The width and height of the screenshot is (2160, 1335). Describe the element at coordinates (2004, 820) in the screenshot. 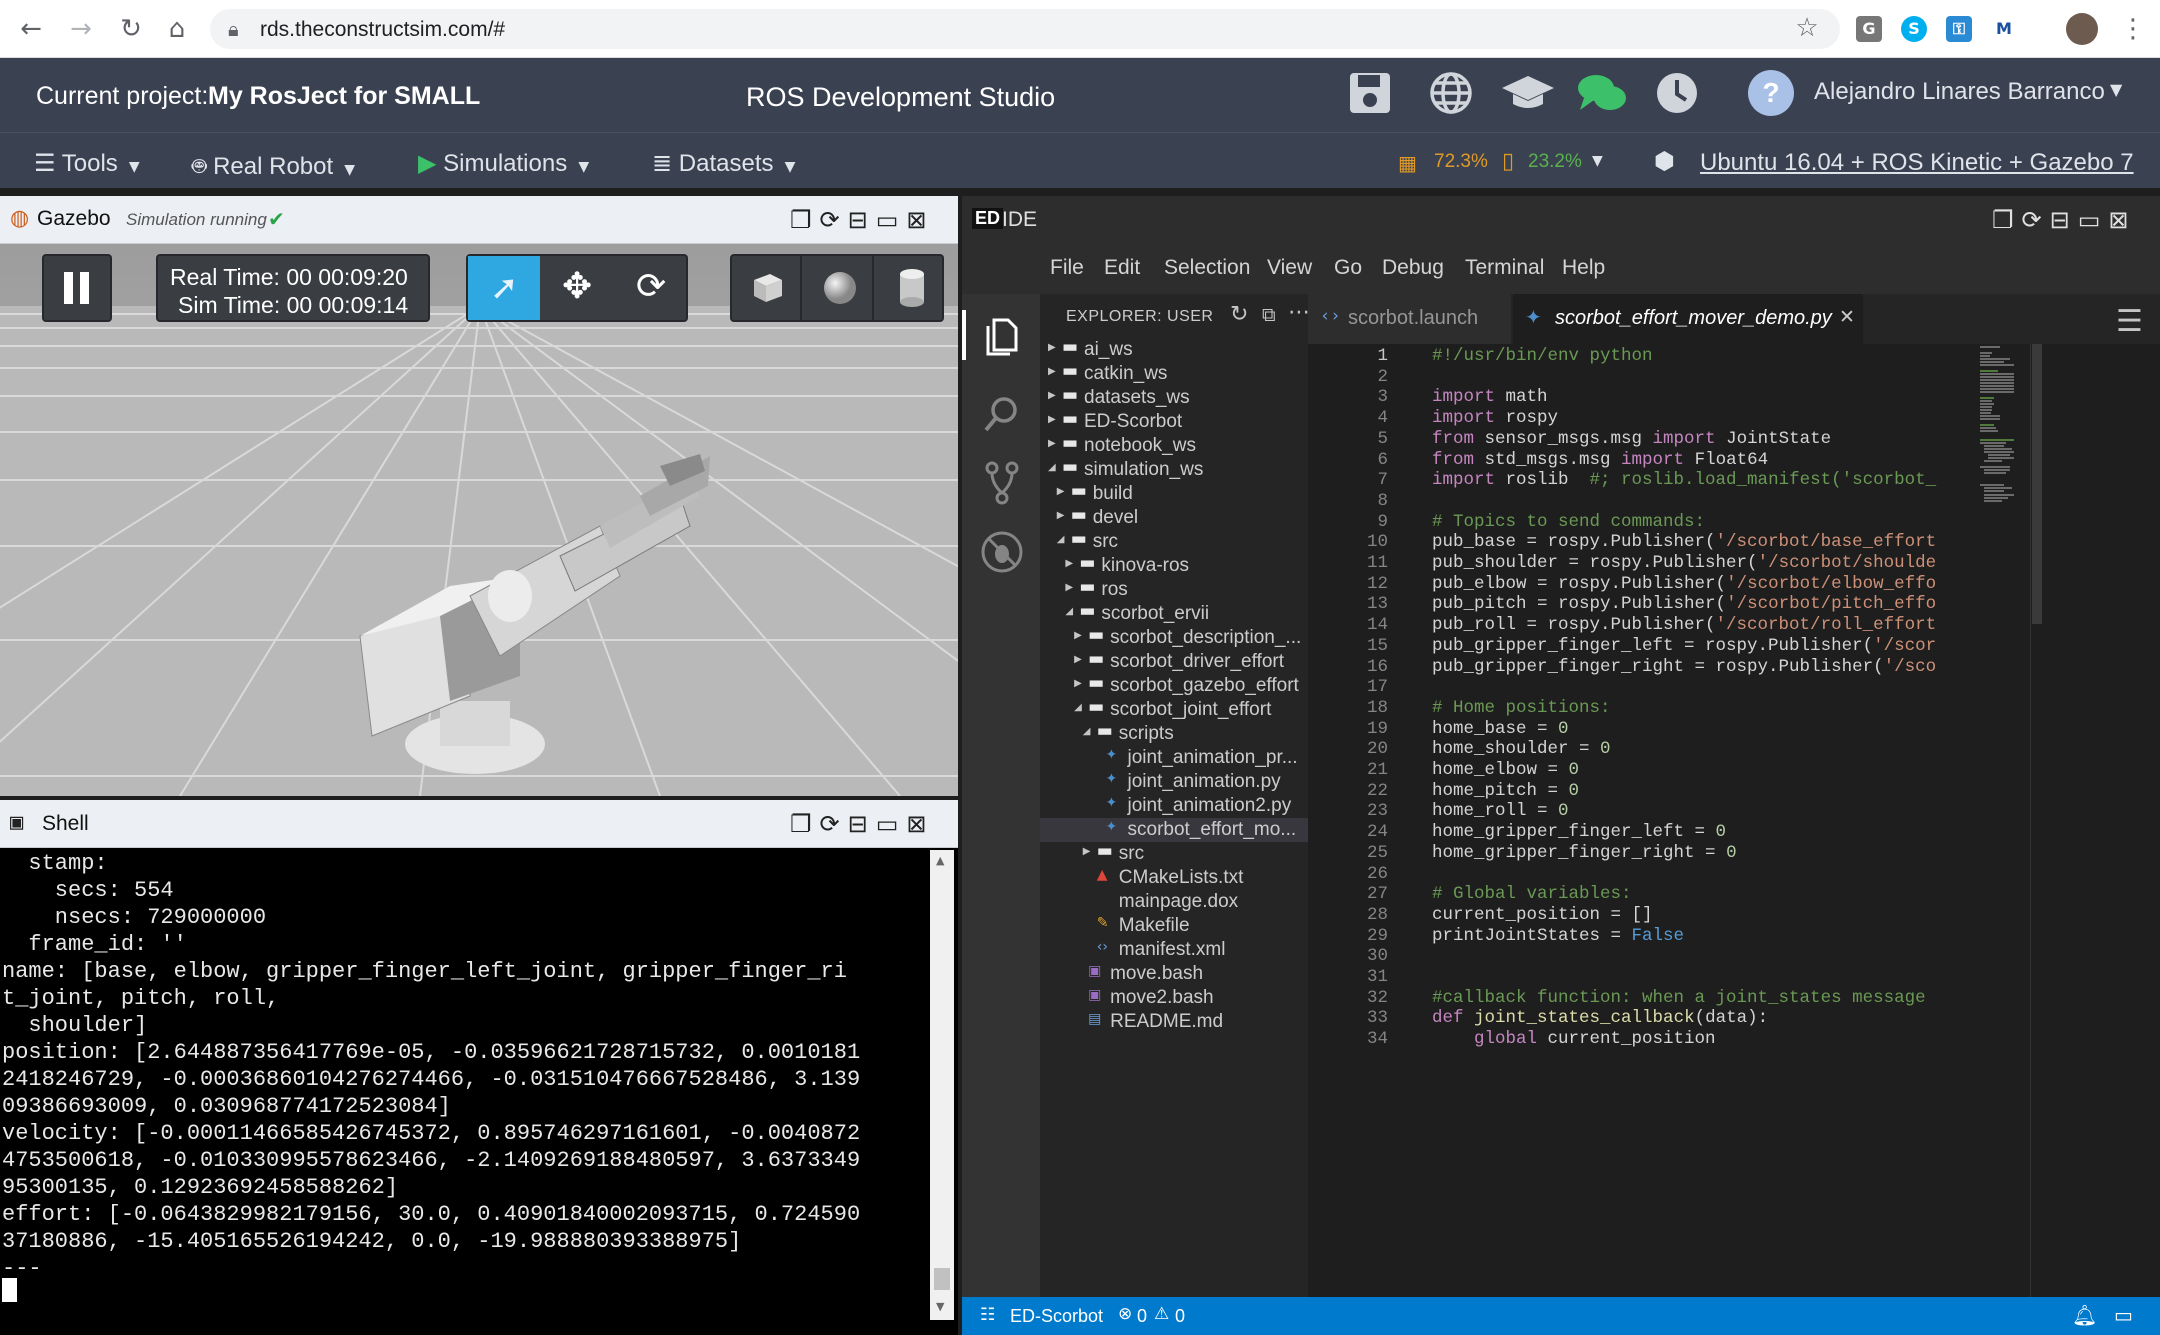

I see `minimap` at that location.